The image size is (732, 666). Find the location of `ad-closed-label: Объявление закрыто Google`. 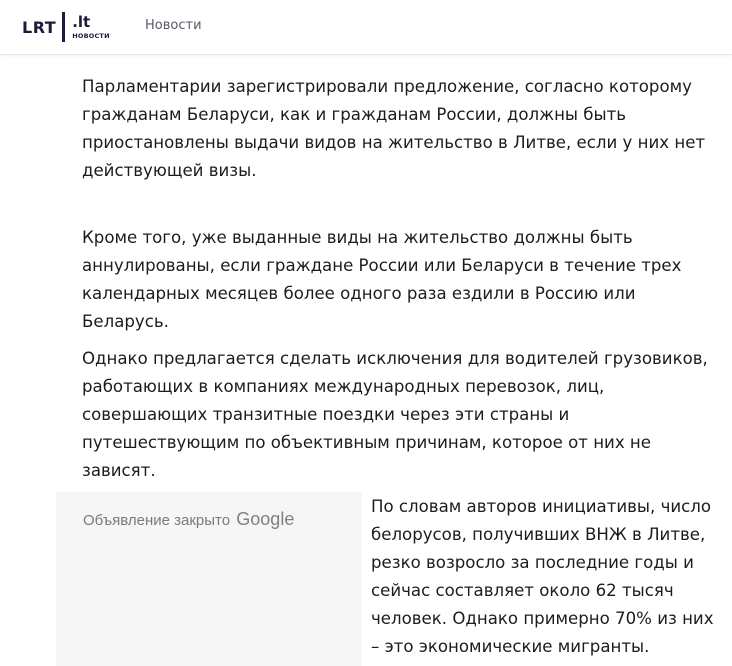

ad-closed-label: Объявление закрыто Google is located at coordinates (188, 519).